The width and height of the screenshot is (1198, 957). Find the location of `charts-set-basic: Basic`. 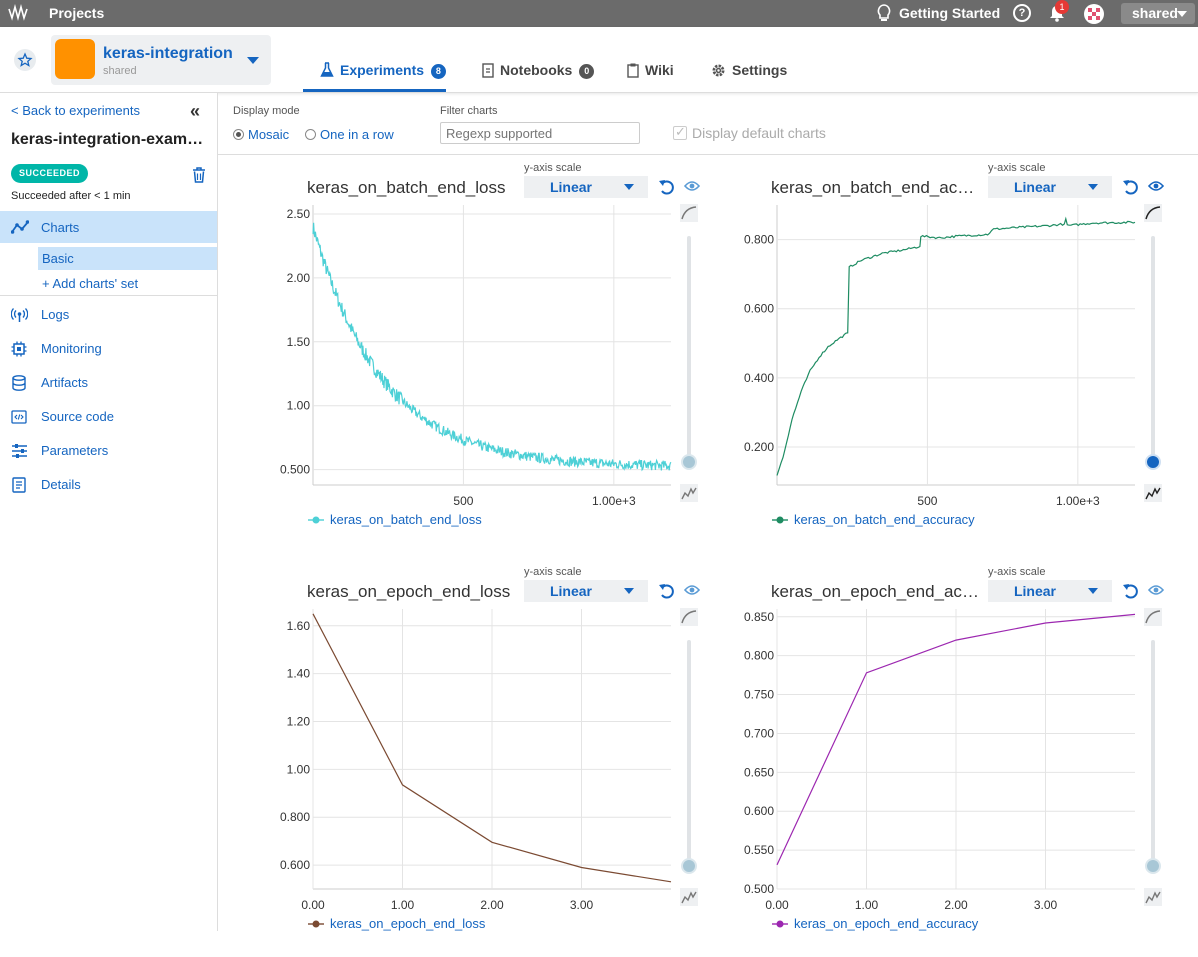

charts-set-basic: Basic is located at coordinates (127, 258).